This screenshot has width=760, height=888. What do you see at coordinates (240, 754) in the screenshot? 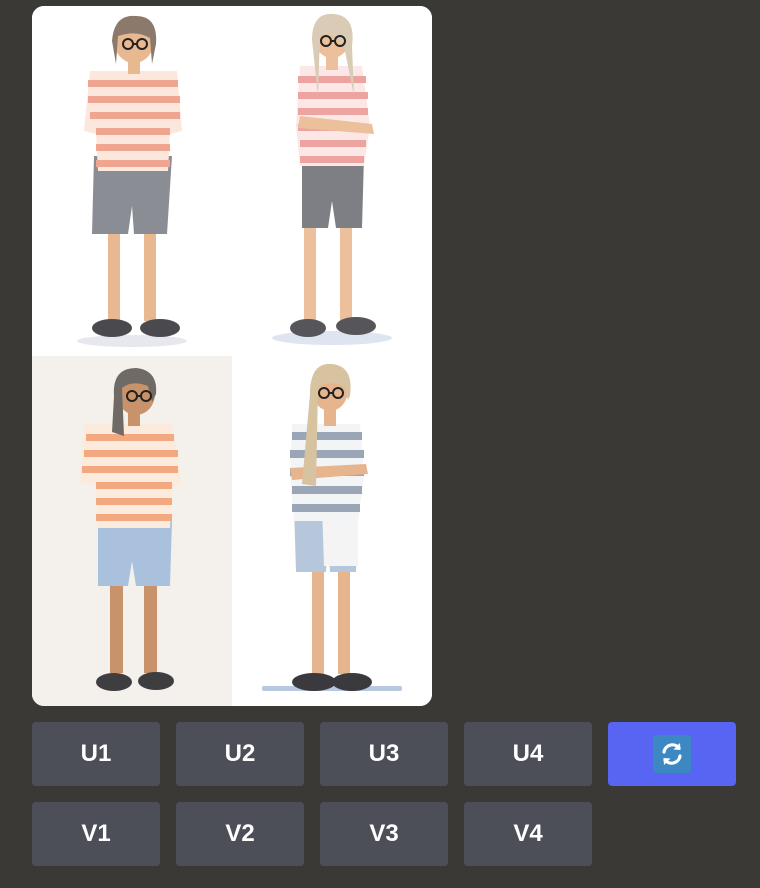
I see `upscale-2-button: U2` at bounding box center [240, 754].